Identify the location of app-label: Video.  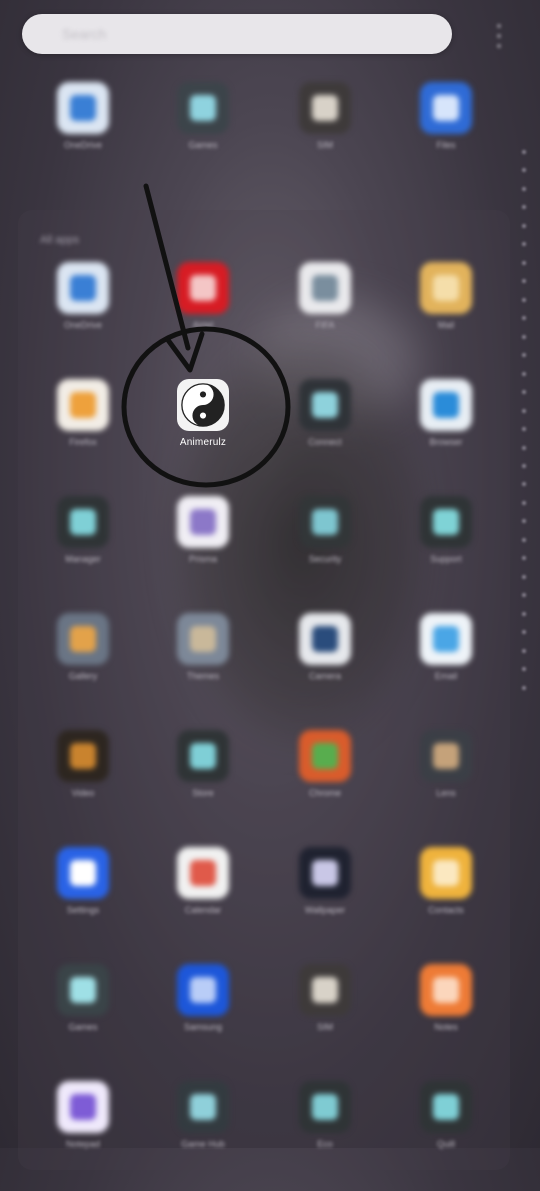
(83, 793).